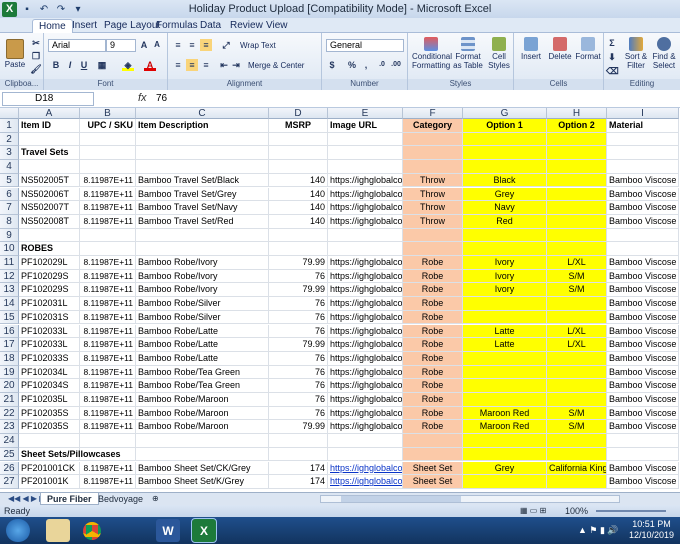  What do you see at coordinates (298, 427) in the screenshot?
I see `cell-D23: 79.99` at bounding box center [298, 427].